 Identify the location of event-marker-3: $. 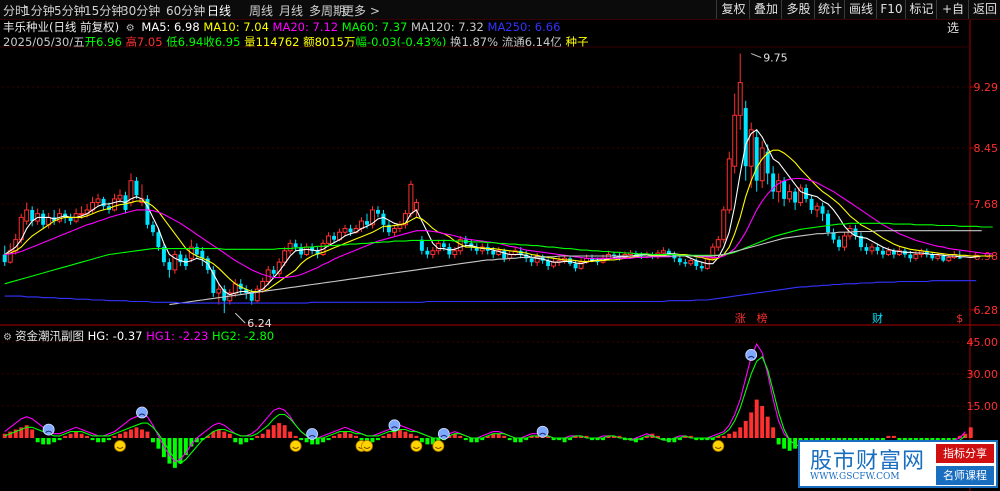
(959, 318).